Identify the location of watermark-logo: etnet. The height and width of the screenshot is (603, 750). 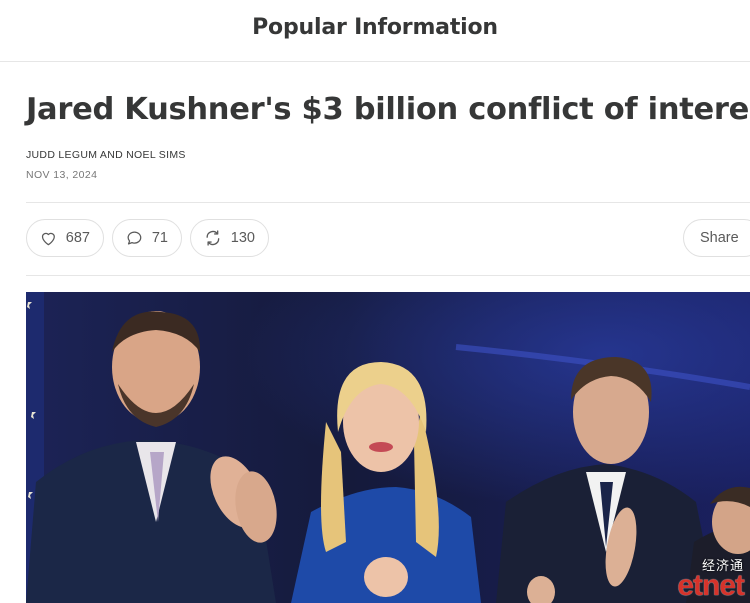
(711, 585).